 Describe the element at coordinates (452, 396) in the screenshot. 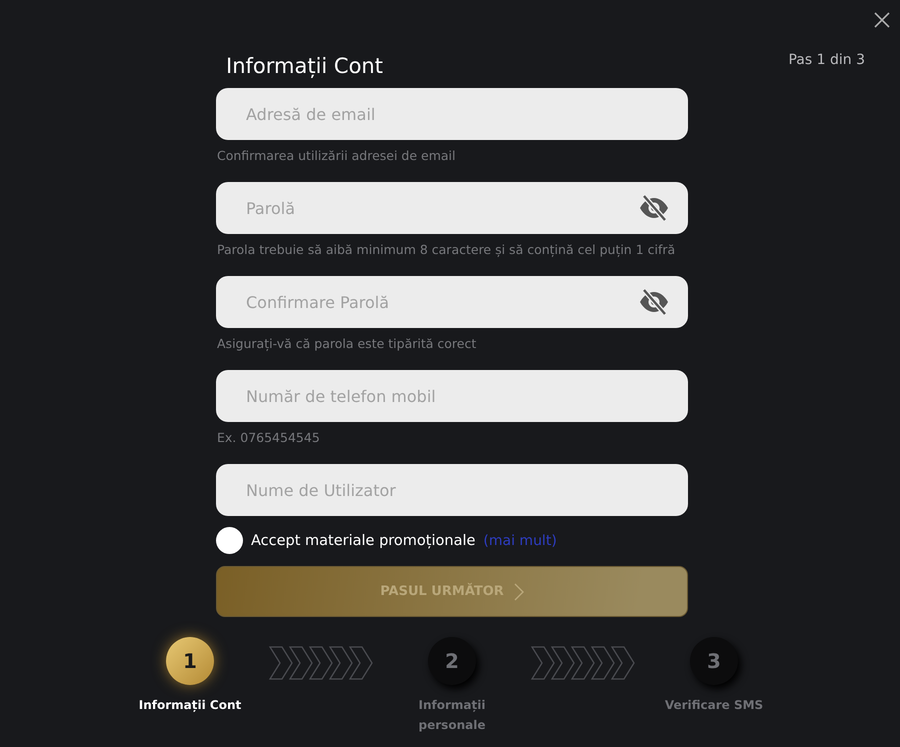

I see `input-field: Număr de telefon mobil` at that location.